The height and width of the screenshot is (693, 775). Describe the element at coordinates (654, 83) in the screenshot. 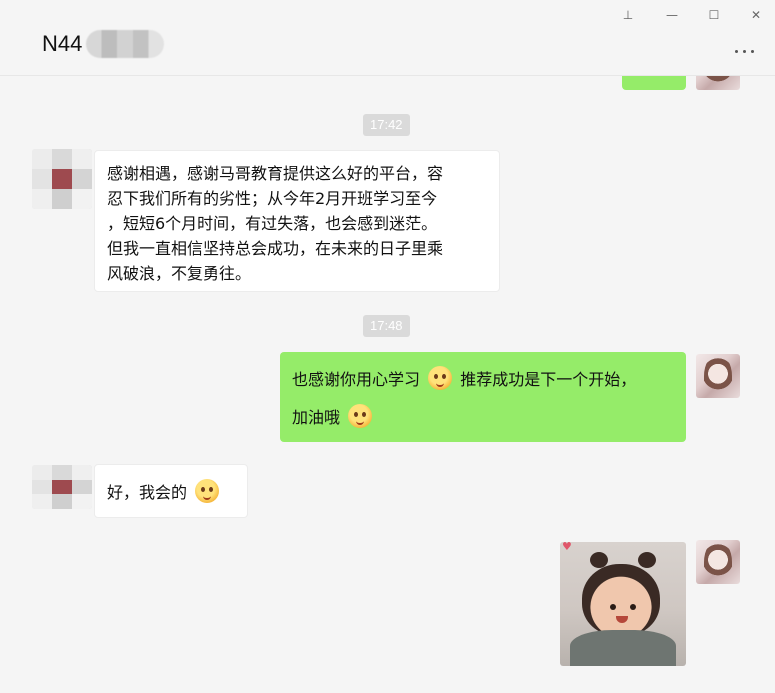

I see `sent-message-bubble` at that location.